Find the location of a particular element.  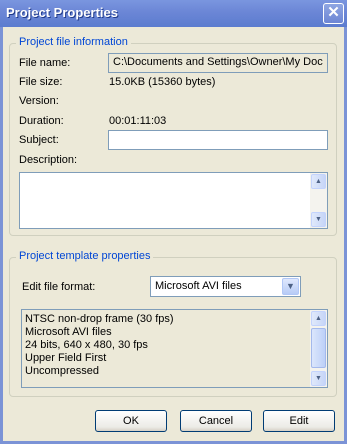

description-label: Description: is located at coordinates (48, 160).